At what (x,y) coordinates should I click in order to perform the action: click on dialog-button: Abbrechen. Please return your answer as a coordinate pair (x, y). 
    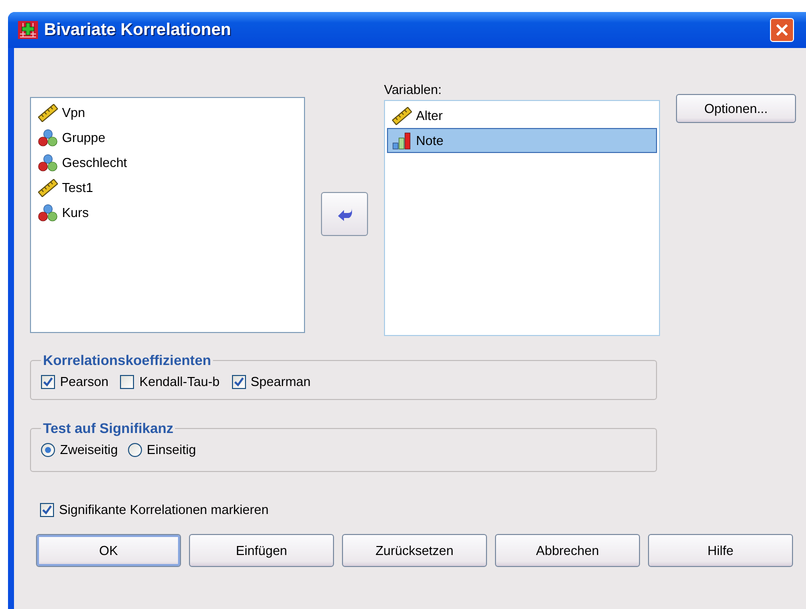
    Looking at the image, I should click on (567, 550).